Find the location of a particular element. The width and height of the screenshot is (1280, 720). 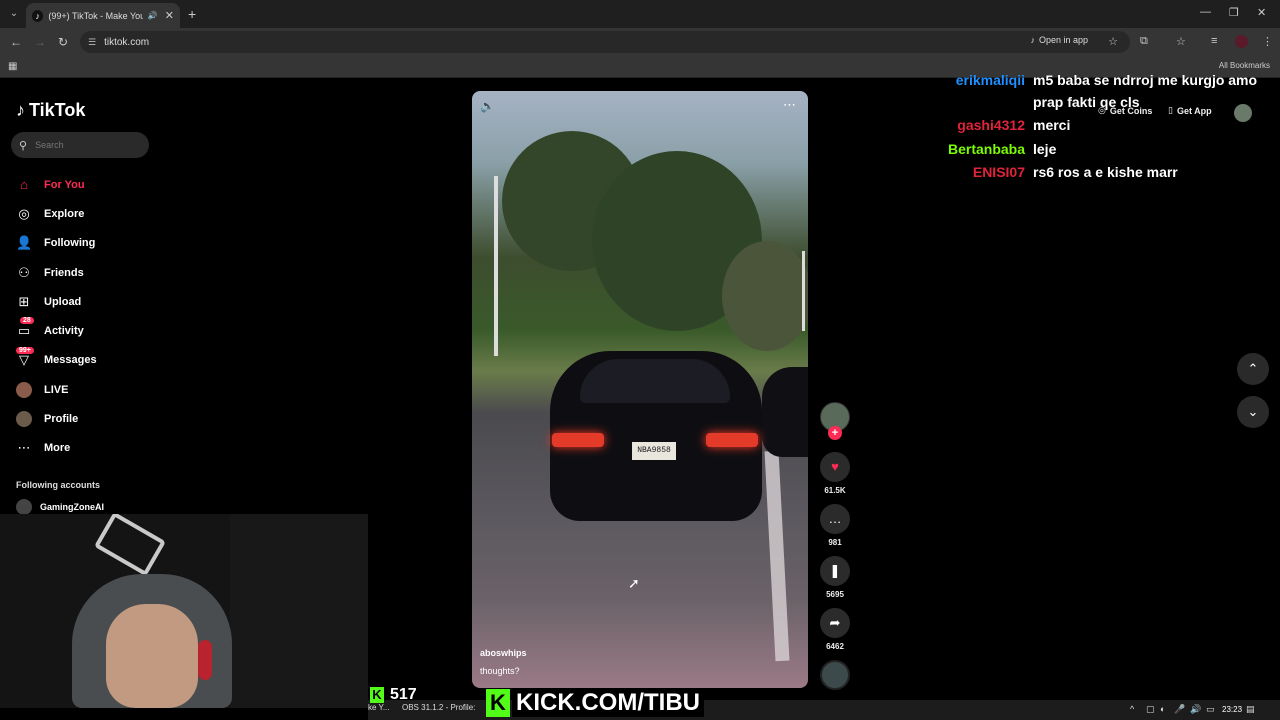

chat-message: gashi4312 merci is located at coordinates (1100, 126).